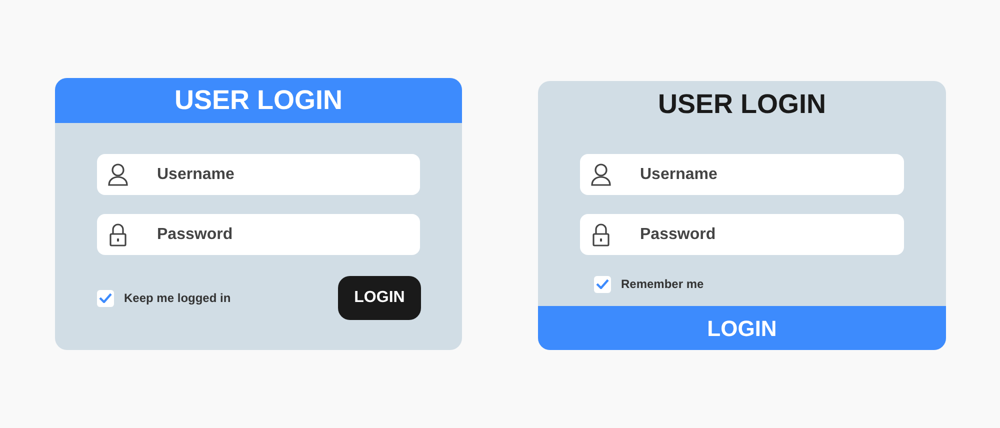 Image resolution: width=1000 pixels, height=428 pixels. I want to click on login-button: LOGIN, so click(379, 298).